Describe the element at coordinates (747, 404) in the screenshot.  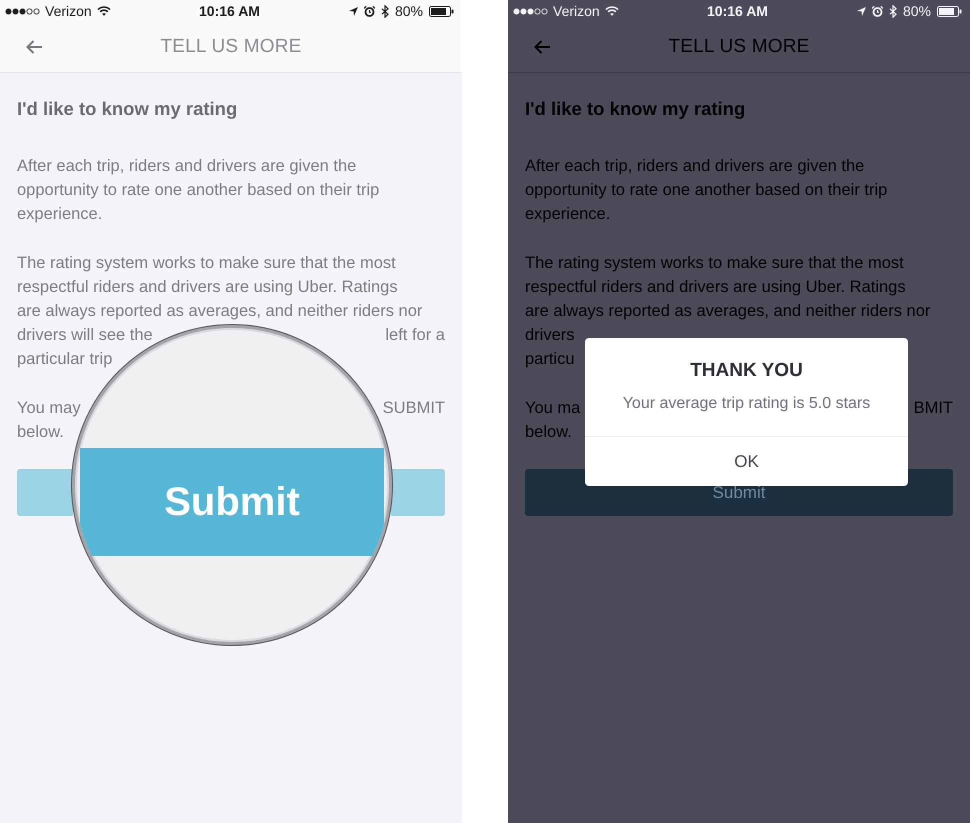
I see `dialog-message: Your average trip rating is 5.0 stars` at that location.